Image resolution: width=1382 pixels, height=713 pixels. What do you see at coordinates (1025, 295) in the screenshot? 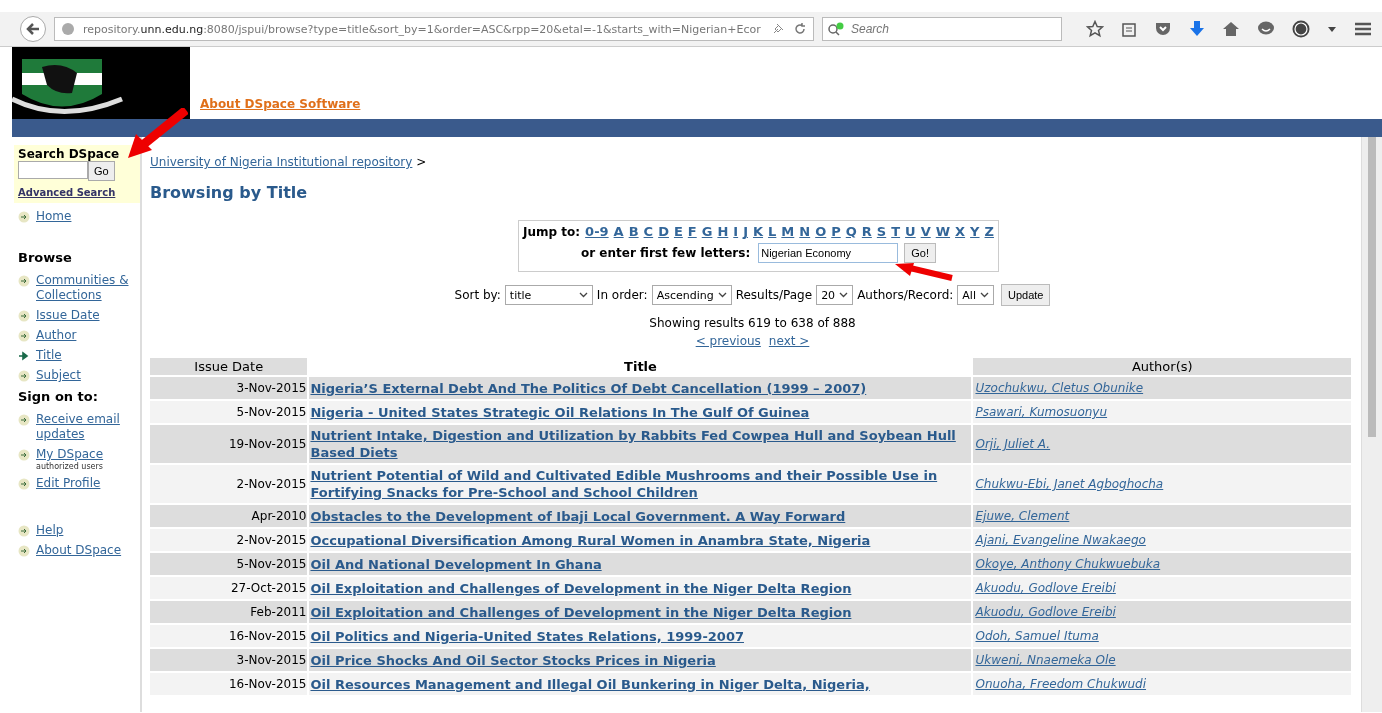
I see `update-button: Update` at bounding box center [1025, 295].